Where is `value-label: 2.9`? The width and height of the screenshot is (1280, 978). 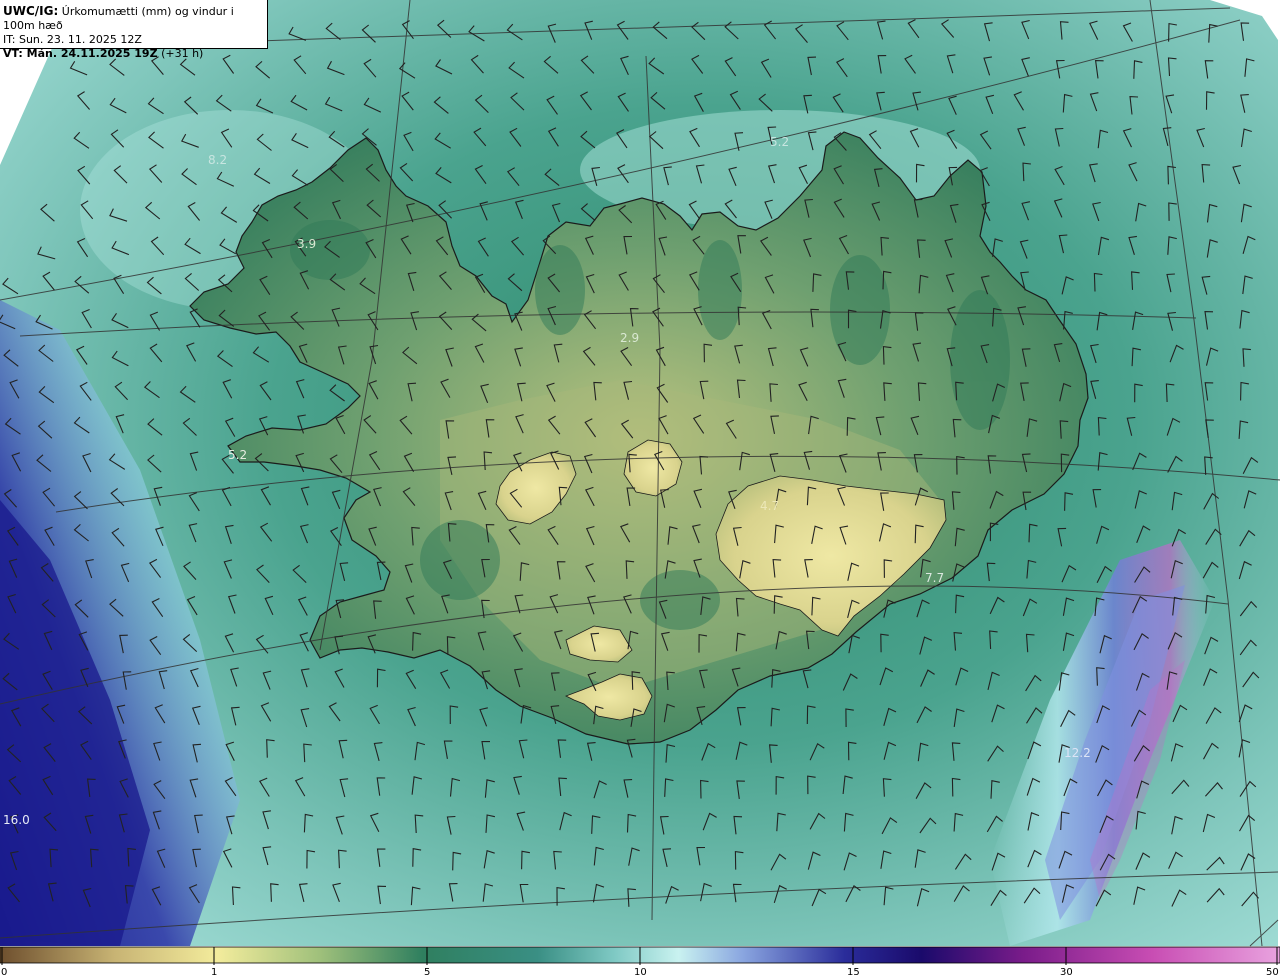 value-label: 2.9 is located at coordinates (629, 338).